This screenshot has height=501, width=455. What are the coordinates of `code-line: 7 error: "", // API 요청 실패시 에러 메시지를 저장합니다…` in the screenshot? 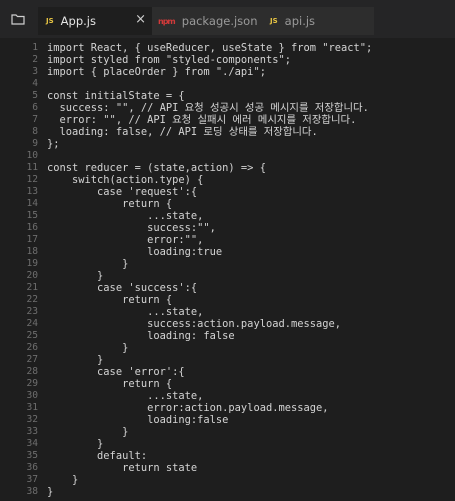 It's located at (227, 120).